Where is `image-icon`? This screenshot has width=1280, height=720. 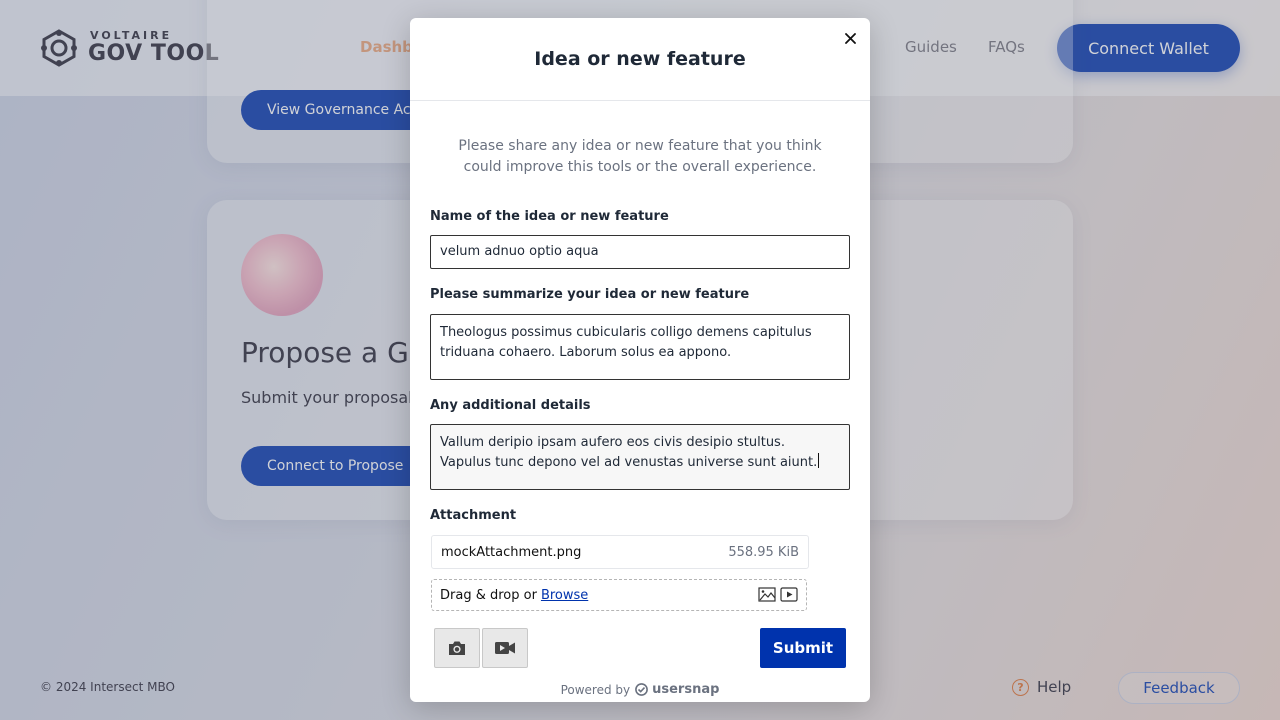 image-icon is located at coordinates (767, 594).